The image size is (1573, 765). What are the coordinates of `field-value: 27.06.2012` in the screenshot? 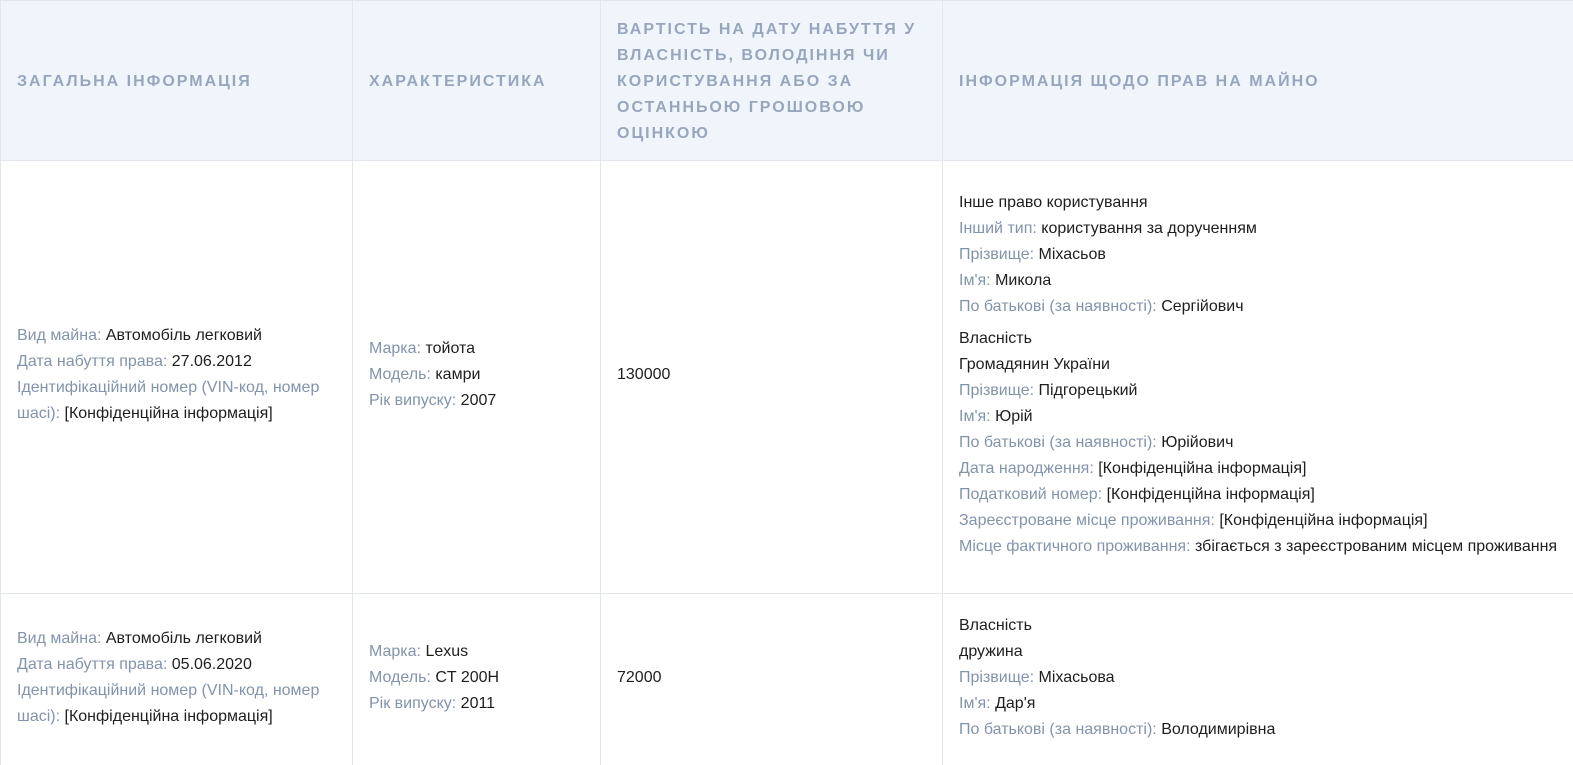 It's located at (211, 361).